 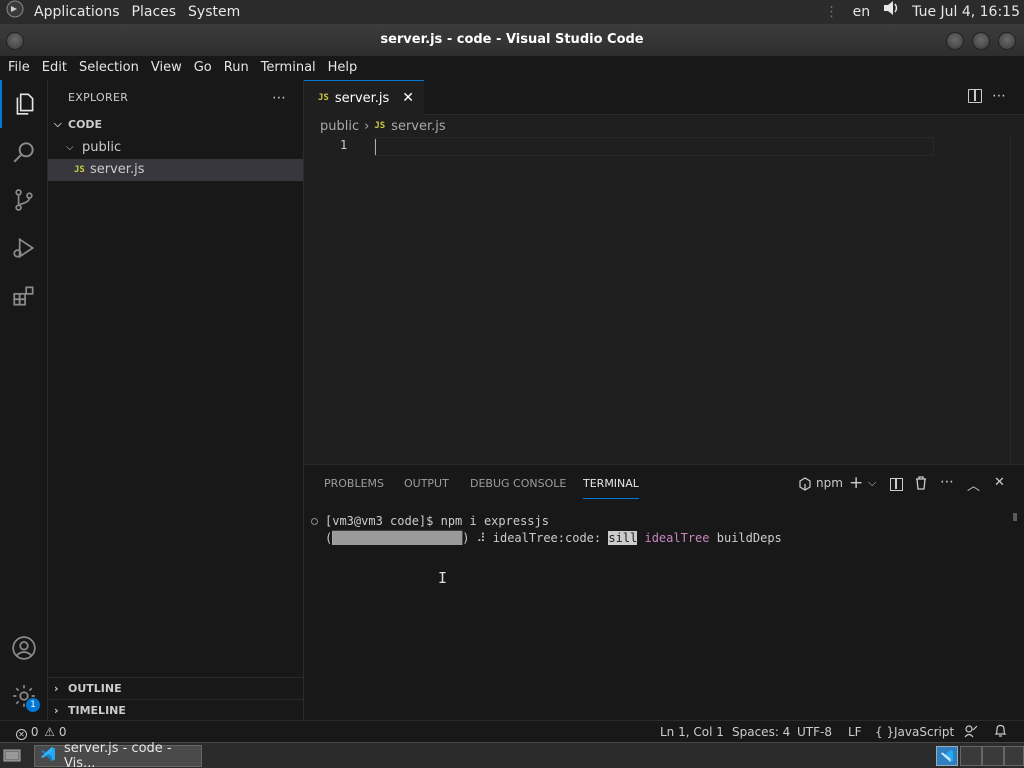 What do you see at coordinates (175, 710) in the screenshot?
I see `timeline-section: › TIMELINE` at bounding box center [175, 710].